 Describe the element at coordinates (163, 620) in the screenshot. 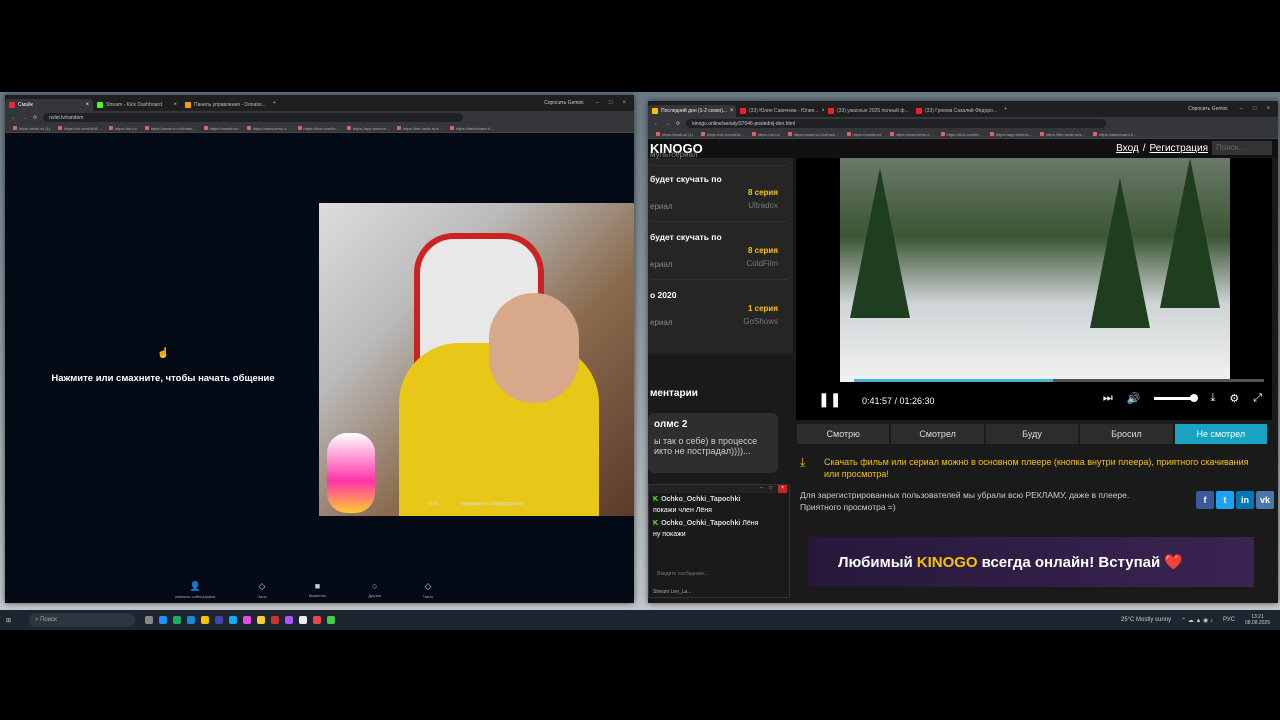

I see `edge-icon` at that location.